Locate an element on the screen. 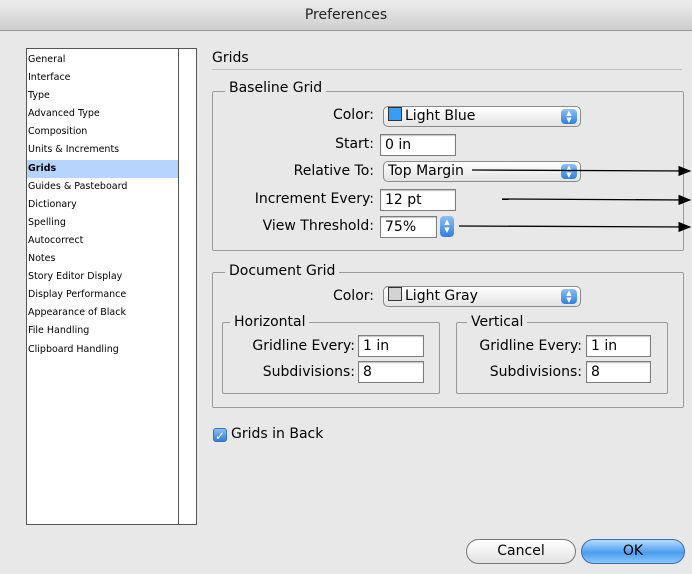 The height and width of the screenshot is (574, 692). document-grid-label: Document Grid is located at coordinates (282, 271).